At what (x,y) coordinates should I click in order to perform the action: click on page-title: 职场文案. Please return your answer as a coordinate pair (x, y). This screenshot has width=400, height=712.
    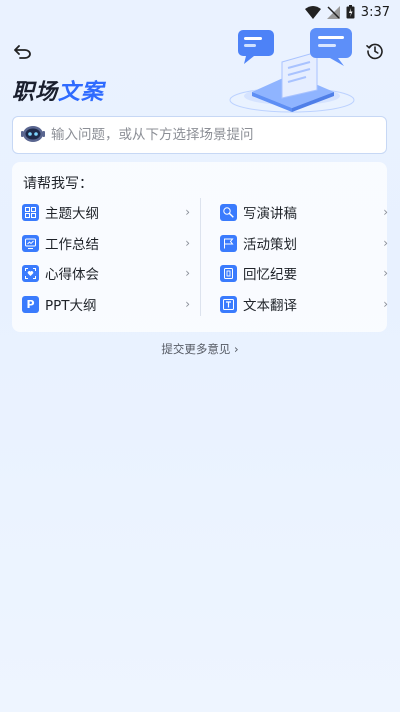
    Looking at the image, I should click on (58, 90).